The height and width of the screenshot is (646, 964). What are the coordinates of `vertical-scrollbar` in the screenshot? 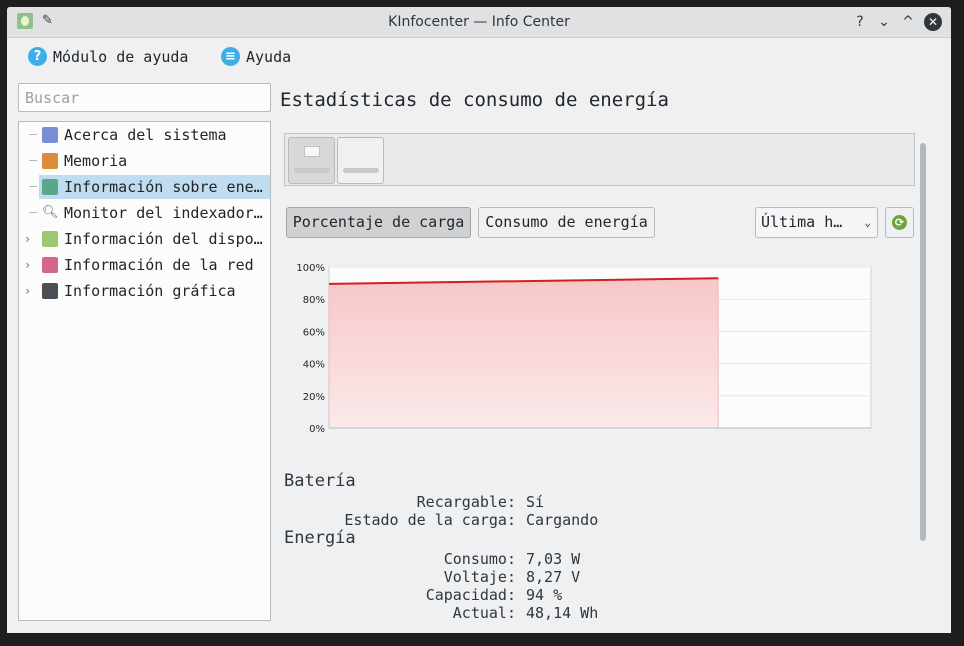 It's located at (923, 342).